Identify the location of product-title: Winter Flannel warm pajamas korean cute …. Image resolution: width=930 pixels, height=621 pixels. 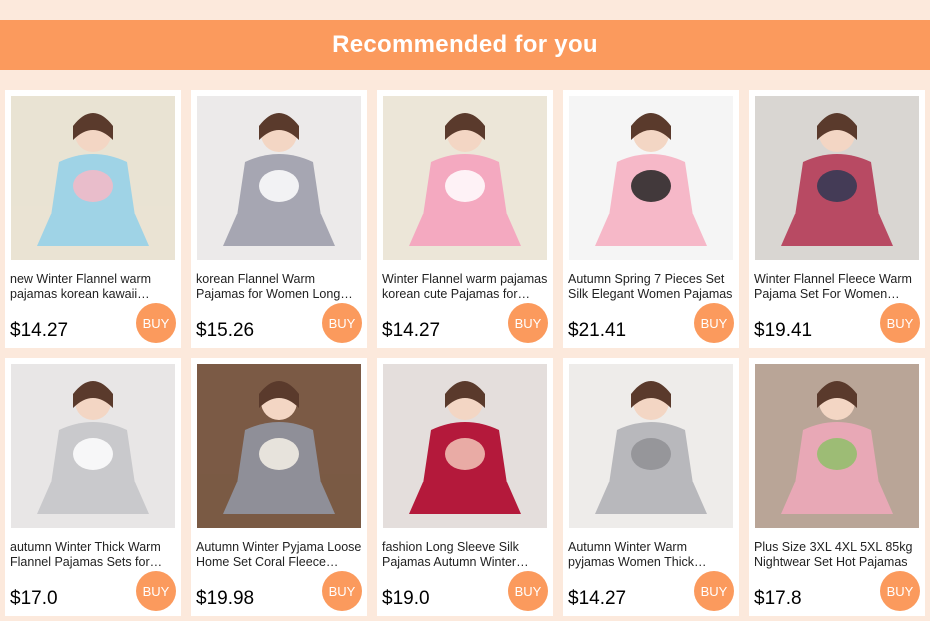
(465, 287).